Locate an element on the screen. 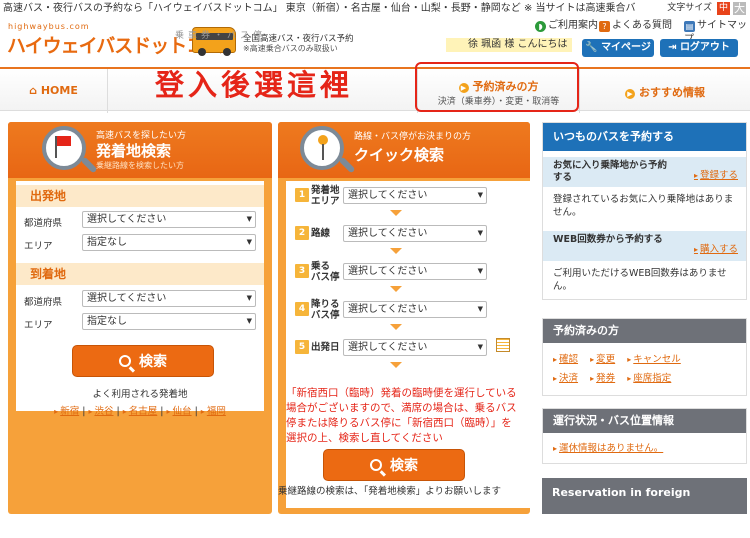 This screenshot has height=538, width=750. quick-search-header: 路線・バス停がお決まりの方 クイック検索 is located at coordinates (404, 150).